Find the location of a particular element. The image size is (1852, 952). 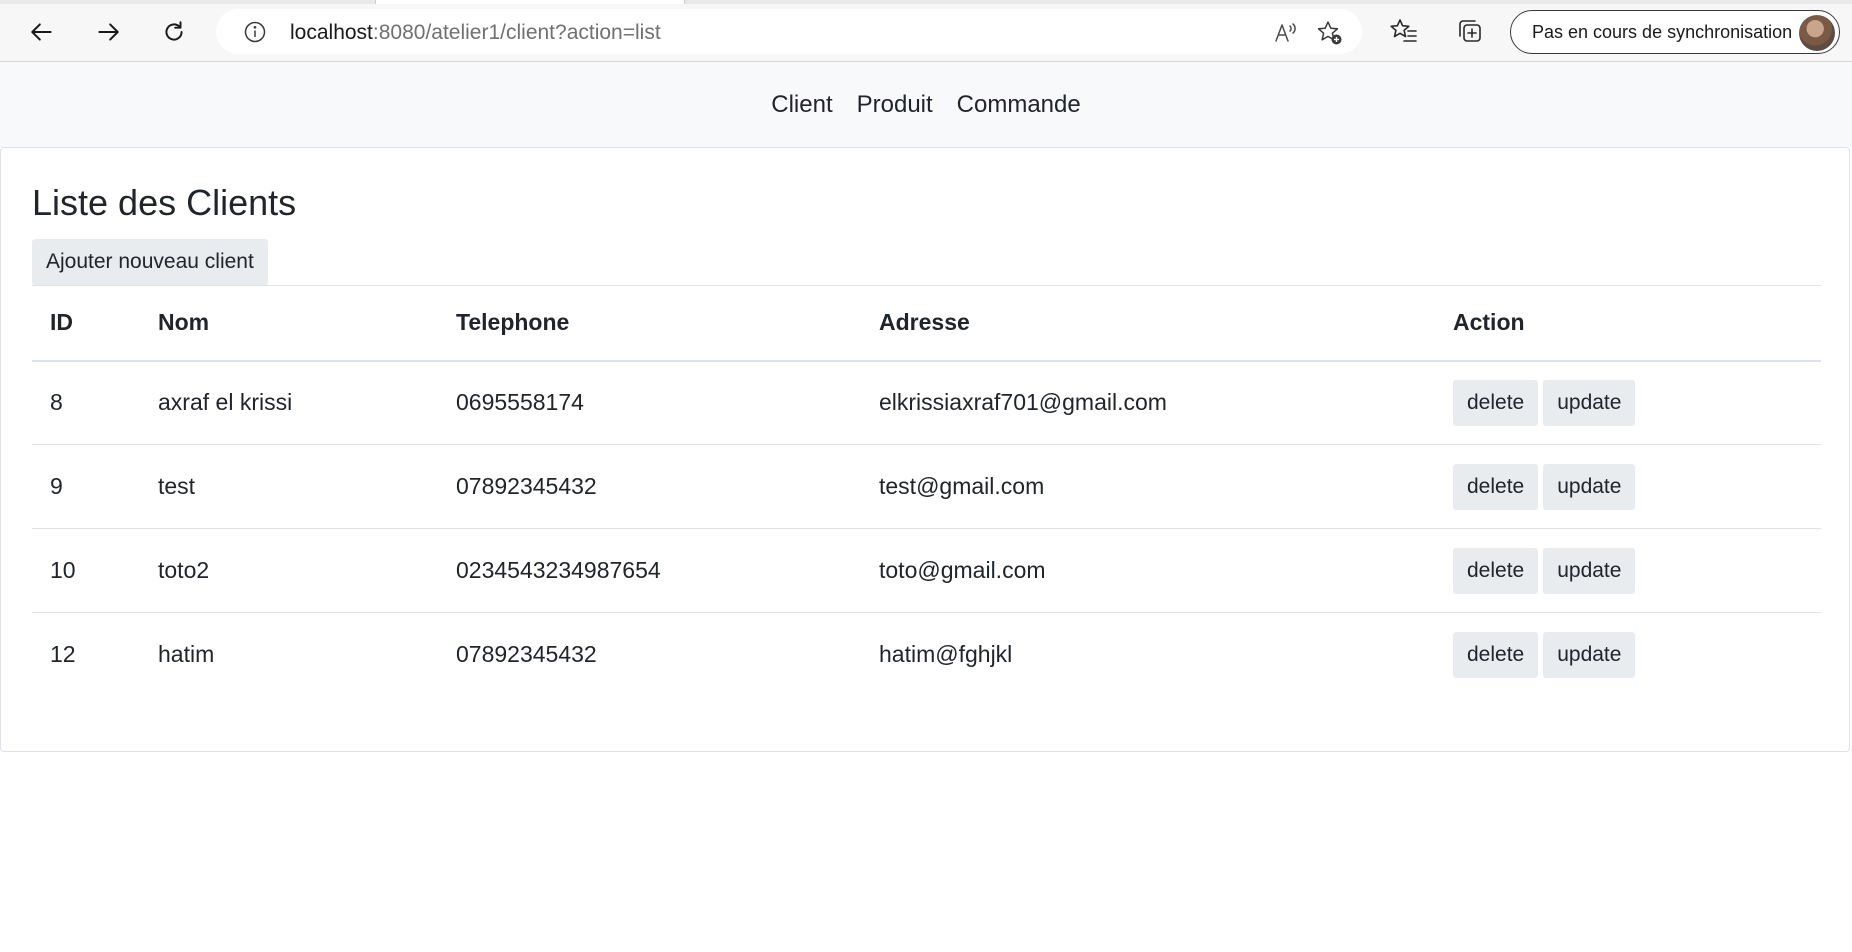

cell-nom: axraf el krissi is located at coordinates (225, 402).